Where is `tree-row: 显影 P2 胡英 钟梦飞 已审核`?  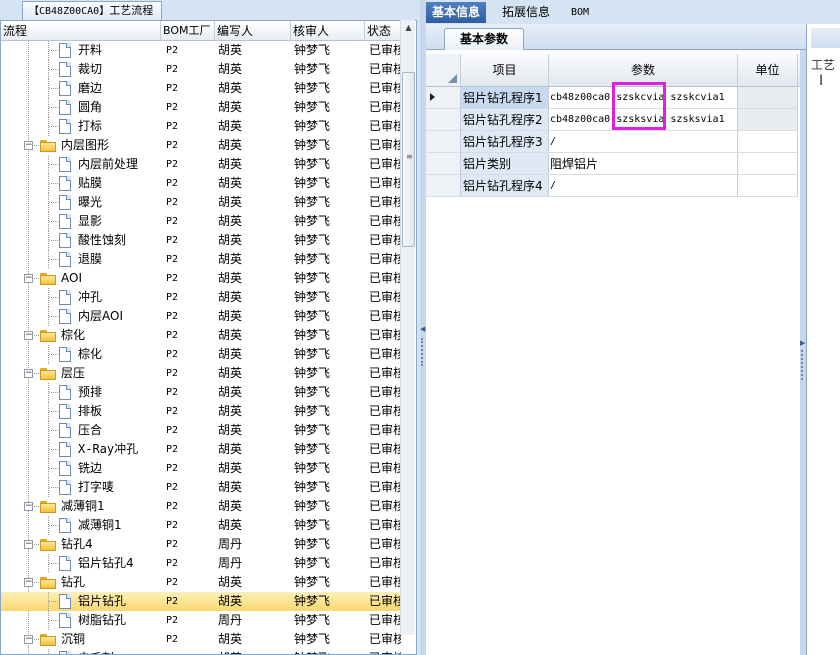
tree-row: 显影 P2 胡英 钟梦飞 已审核 is located at coordinates (201, 221).